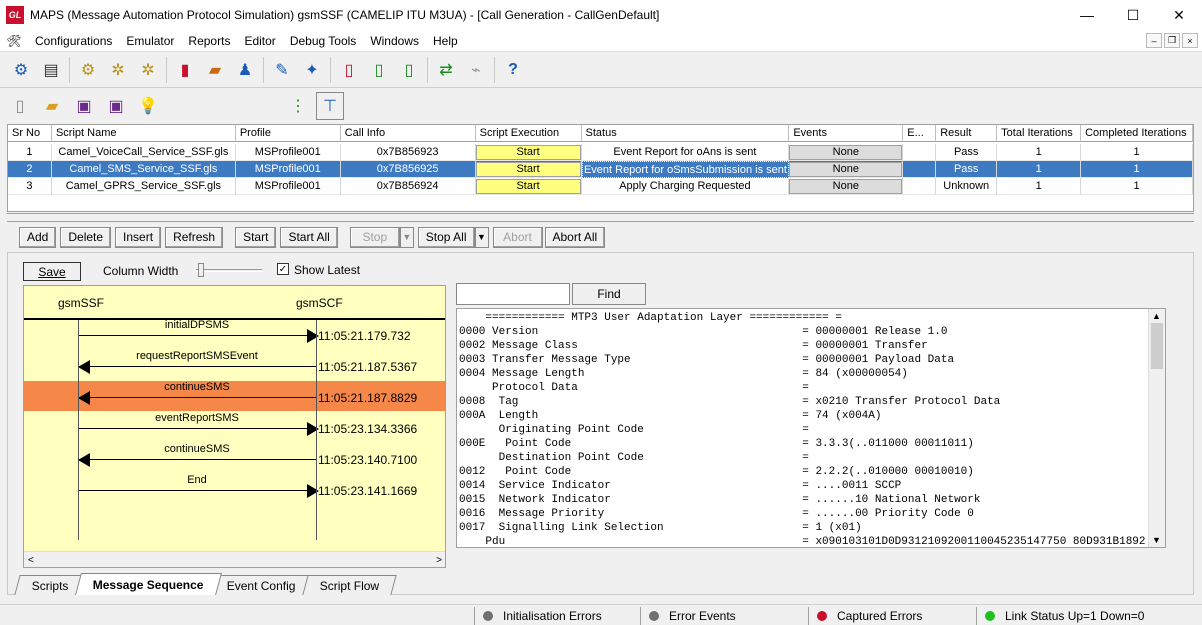  Describe the element at coordinates (1190, 40) in the screenshot. I see `mdi-close-button: ×` at that location.